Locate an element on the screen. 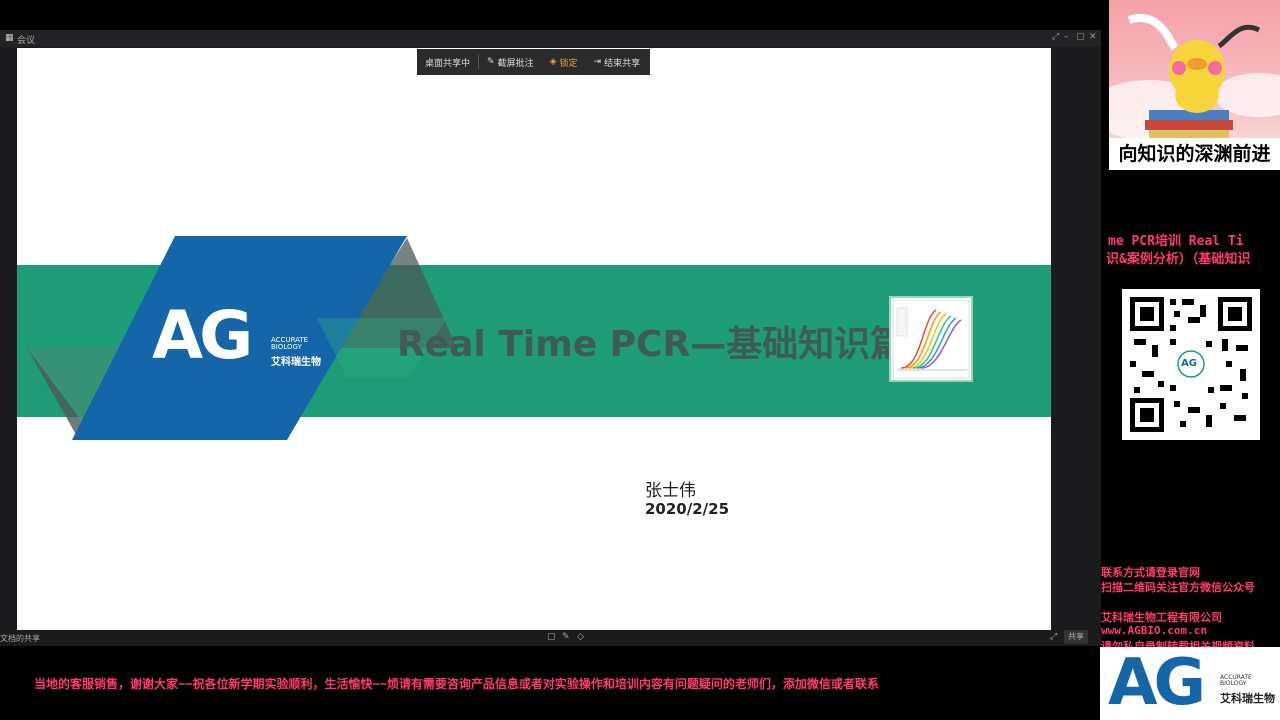  exit-icon: ⇥ is located at coordinates (597, 62).